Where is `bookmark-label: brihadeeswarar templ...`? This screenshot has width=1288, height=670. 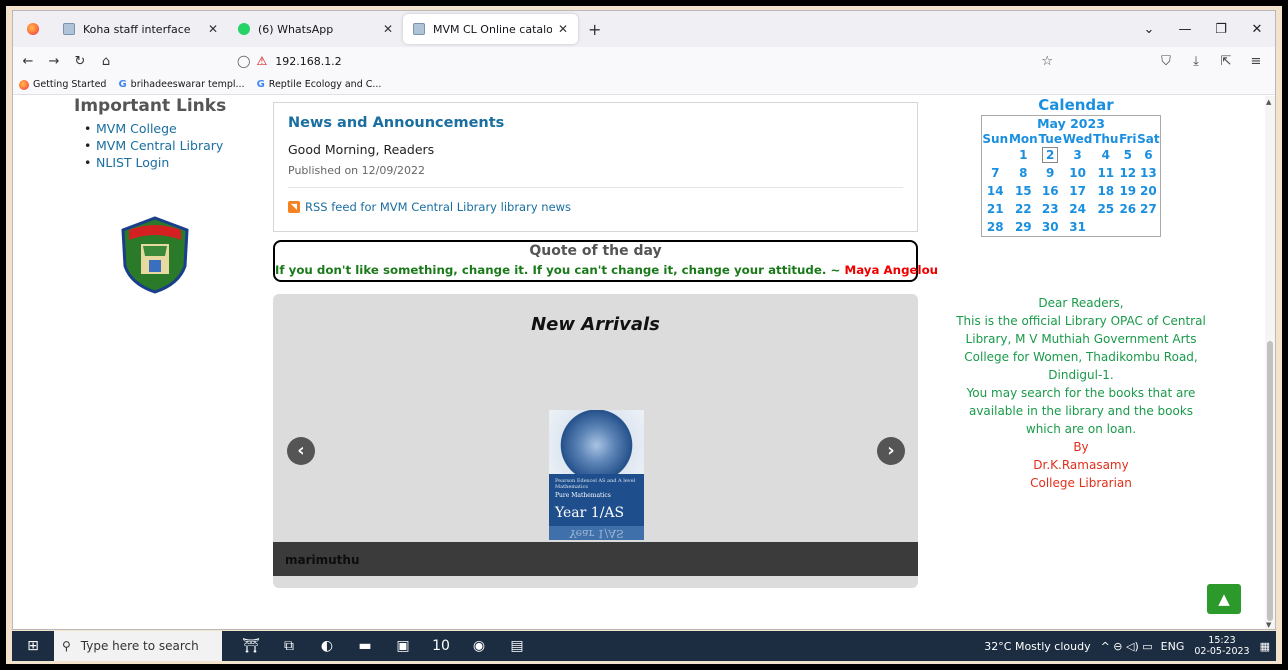 bookmark-label: brihadeeswarar templ... is located at coordinates (187, 84).